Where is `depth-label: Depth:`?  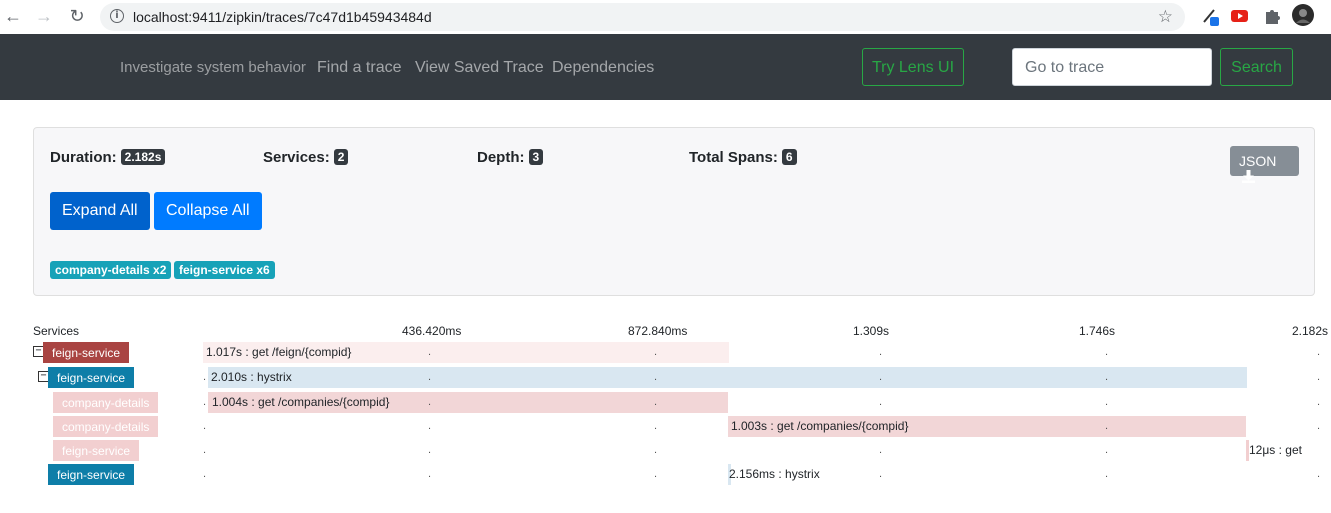 depth-label: Depth: is located at coordinates (501, 157).